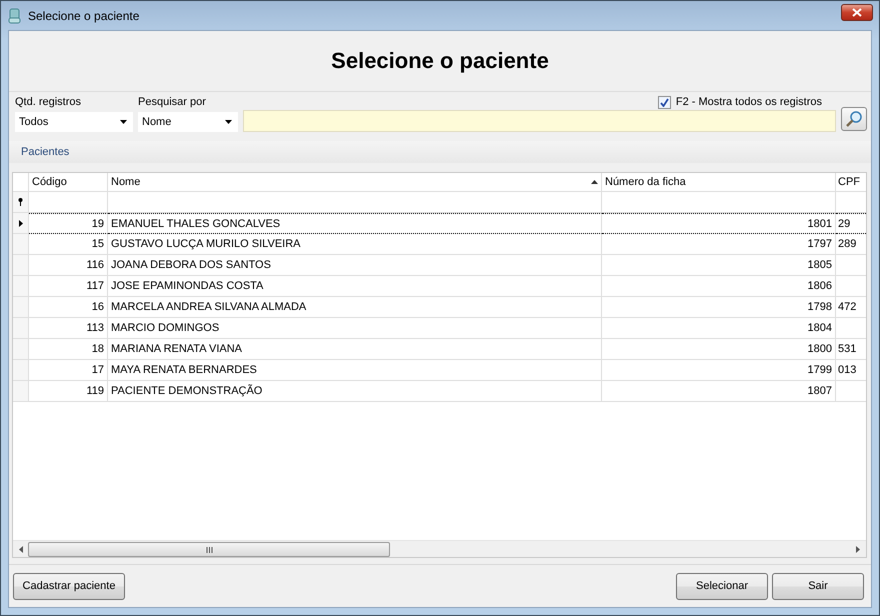  What do you see at coordinates (858, 549) in the screenshot?
I see `scroll-right-icon` at bounding box center [858, 549].